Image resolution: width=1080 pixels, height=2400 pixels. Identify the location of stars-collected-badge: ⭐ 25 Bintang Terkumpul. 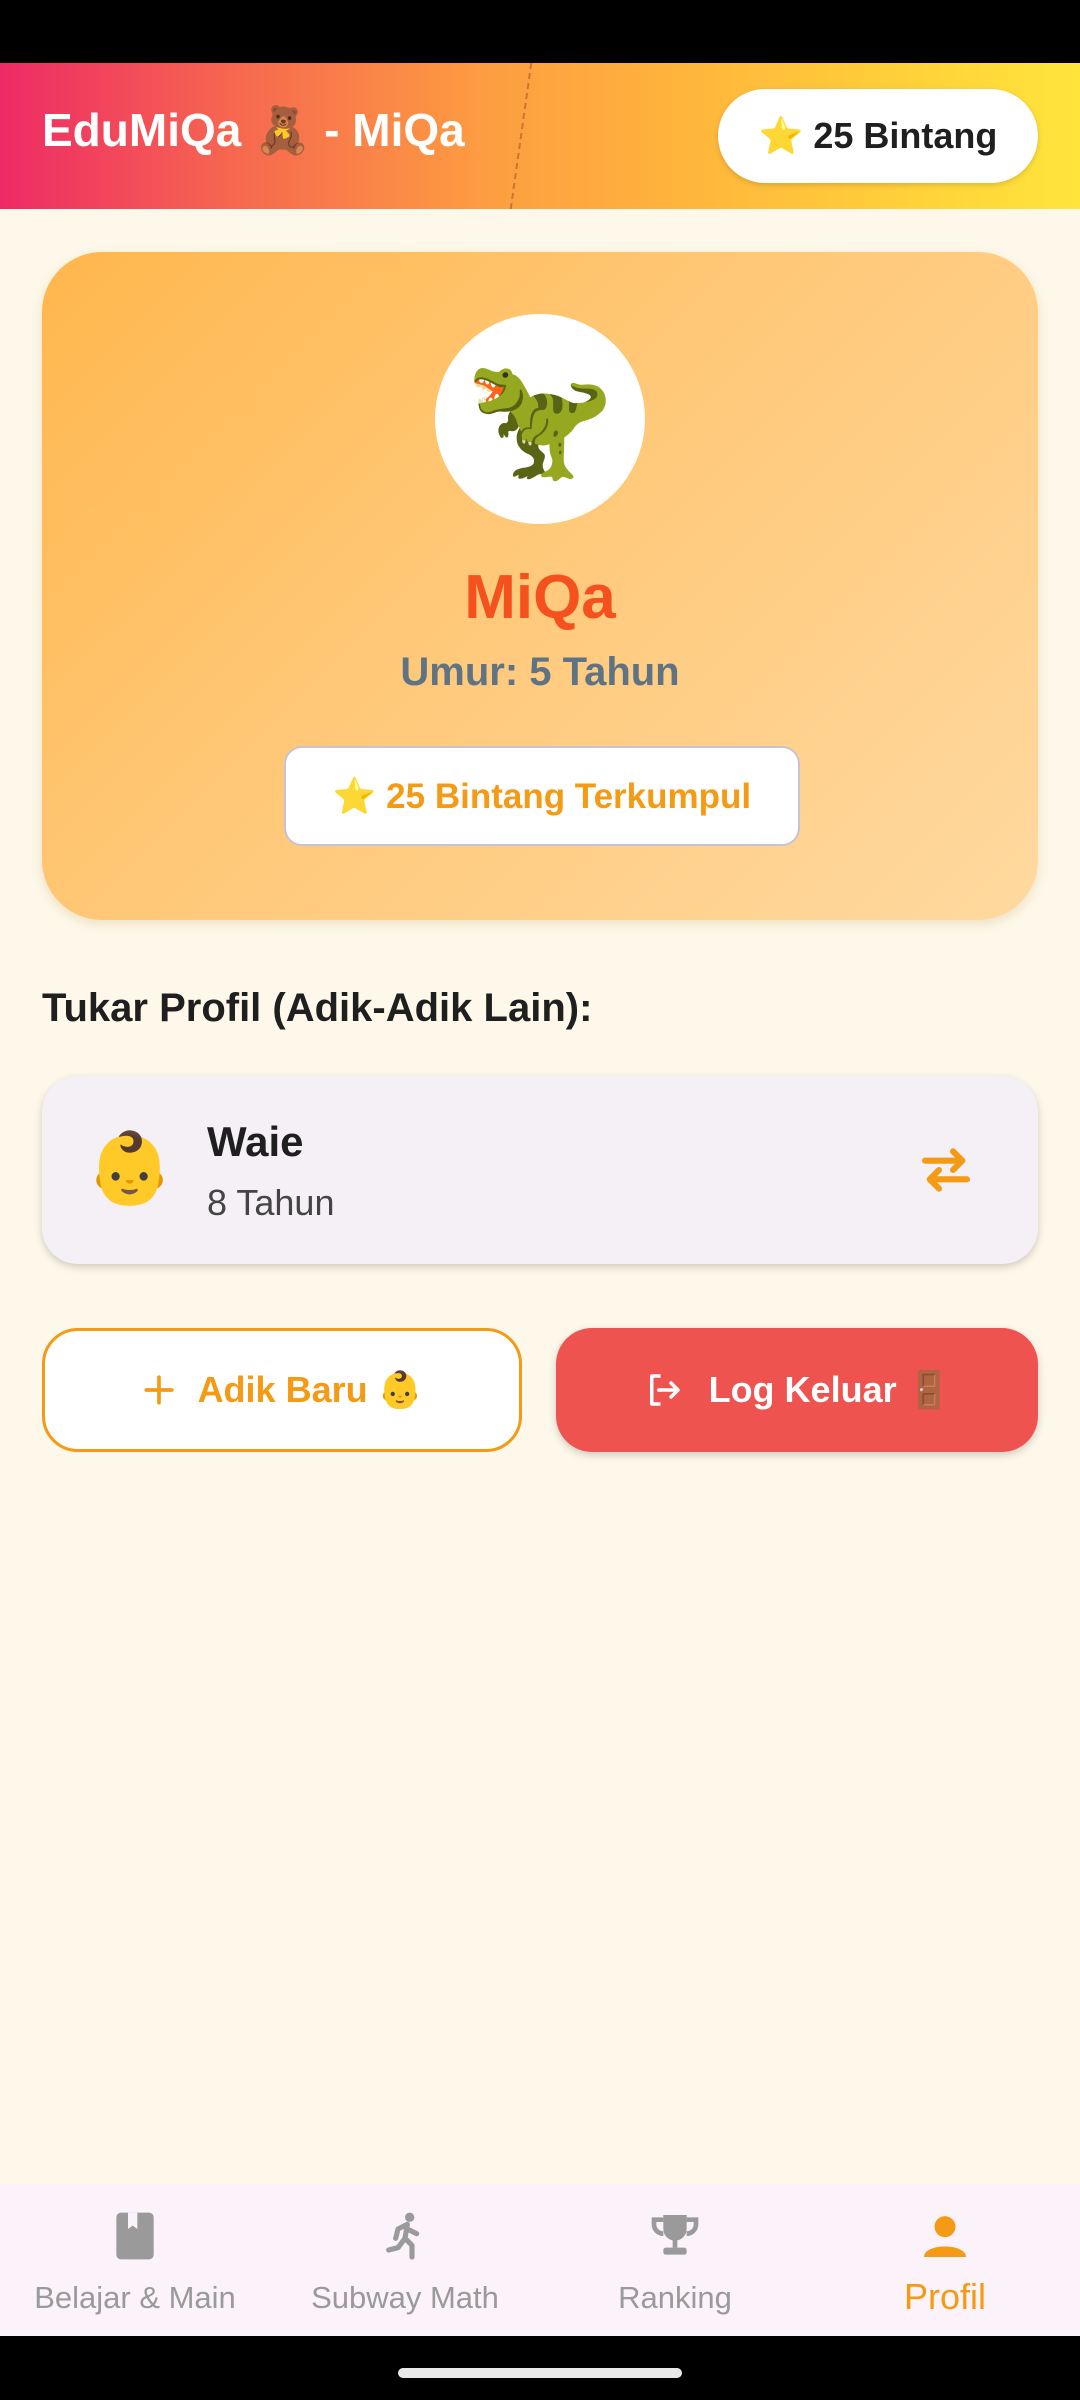
(542, 796).